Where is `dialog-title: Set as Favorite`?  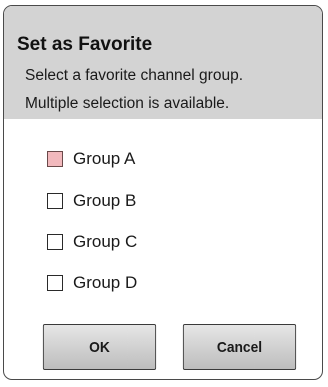 dialog-title: Set as Favorite is located at coordinates (85, 44).